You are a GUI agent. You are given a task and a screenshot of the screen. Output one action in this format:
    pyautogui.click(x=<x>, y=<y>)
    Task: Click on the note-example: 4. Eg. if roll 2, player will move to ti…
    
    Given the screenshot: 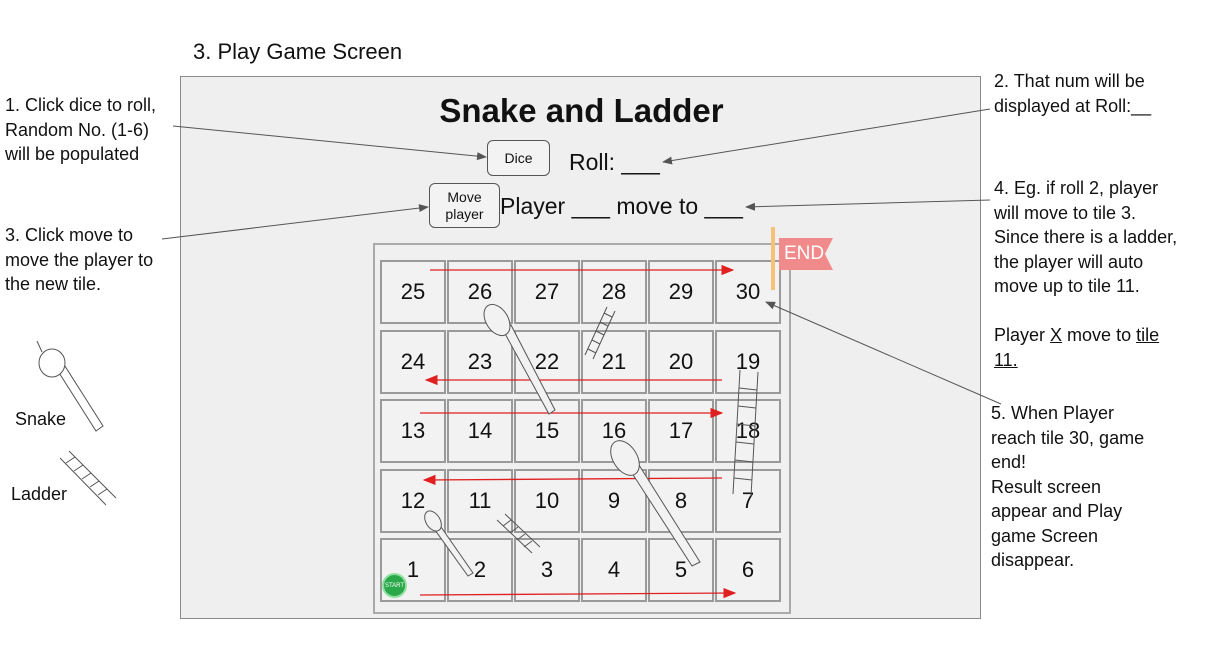 What is the action you would take?
    pyautogui.click(x=1086, y=274)
    